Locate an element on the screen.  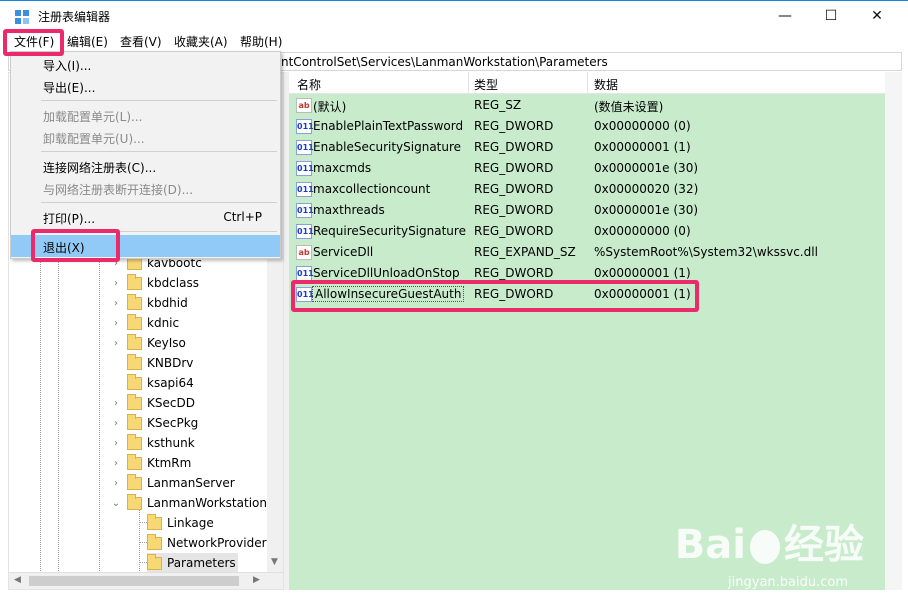
close-button: ✕ is located at coordinates (877, 16).